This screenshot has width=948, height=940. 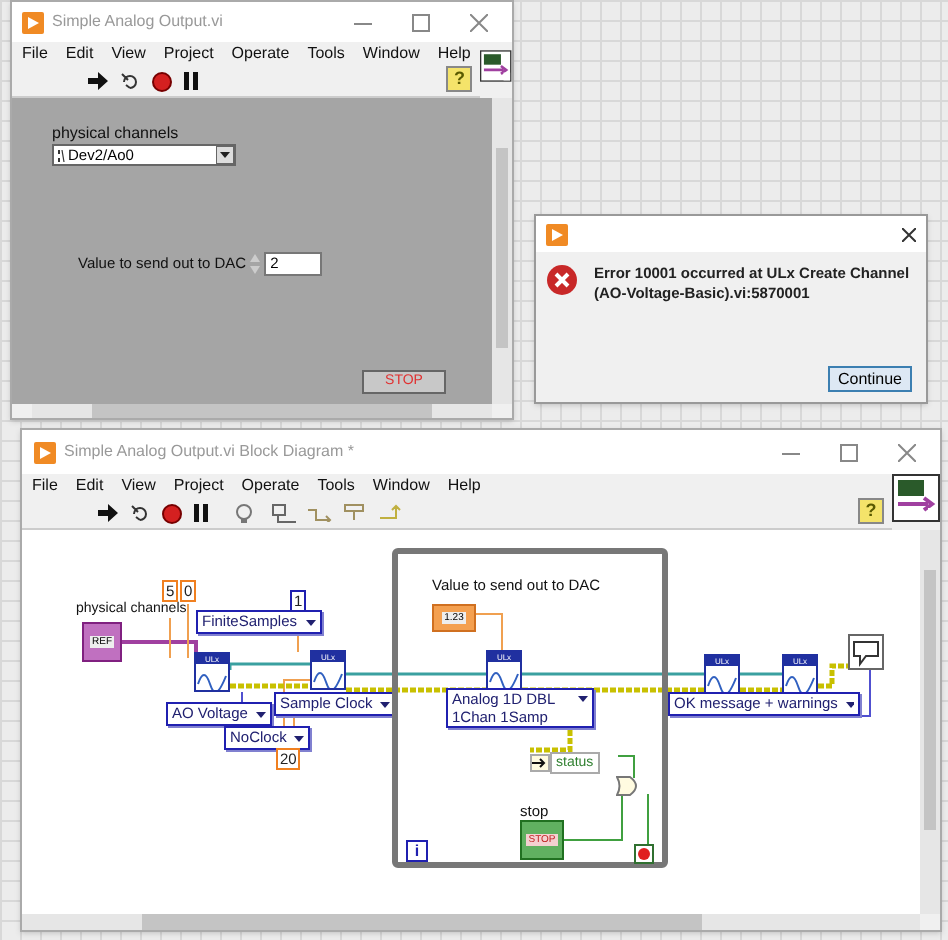 I want to click on window-title: Simple Analog Output.vi Block Diagram *, so click(x=209, y=452).